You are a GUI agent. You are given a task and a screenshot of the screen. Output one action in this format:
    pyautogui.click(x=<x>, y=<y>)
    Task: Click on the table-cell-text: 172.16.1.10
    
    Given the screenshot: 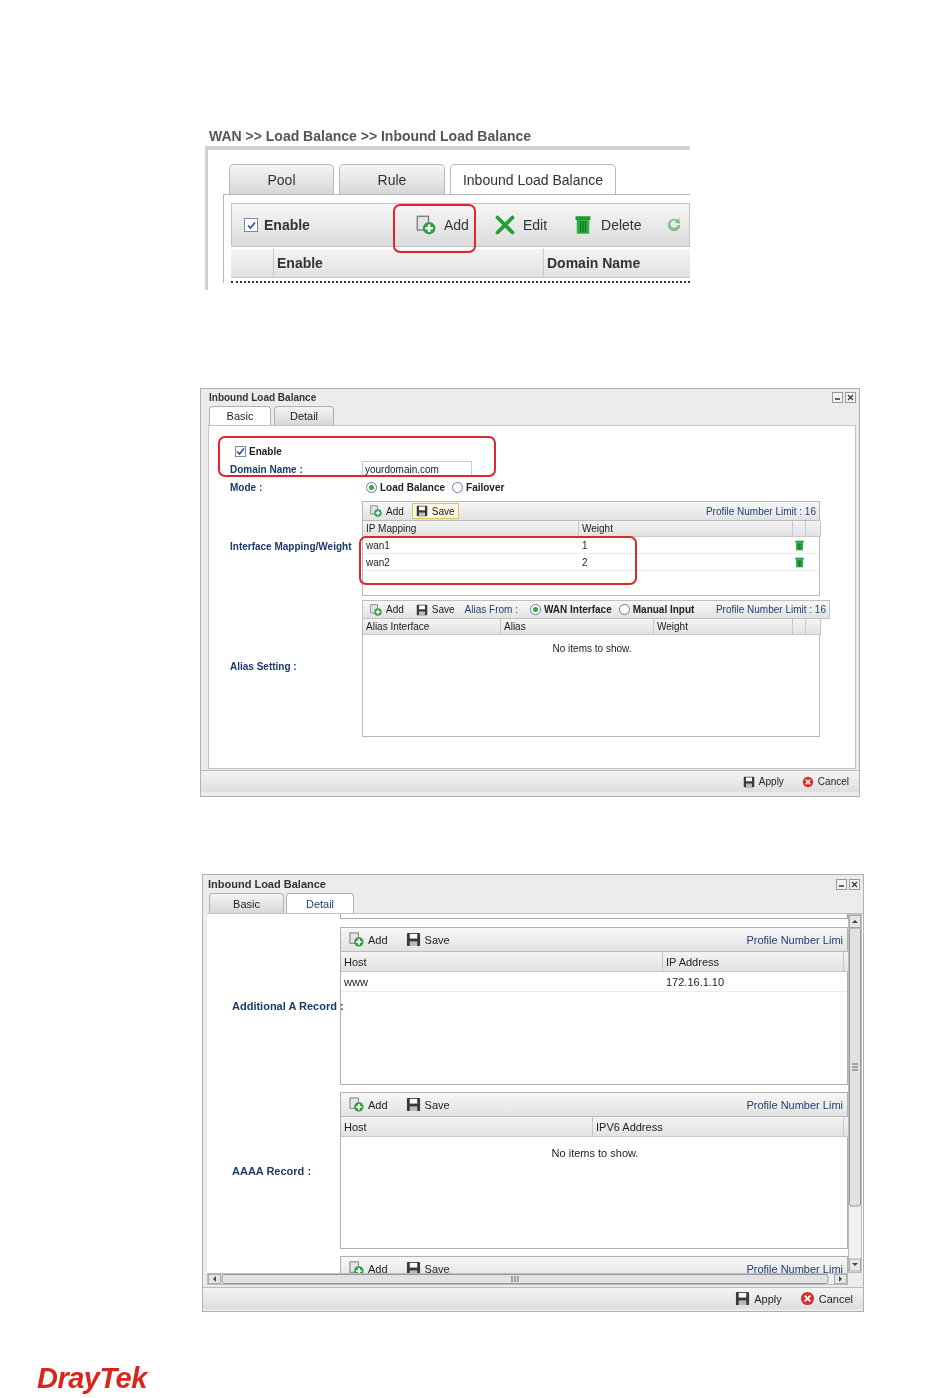 What is the action you would take?
    pyautogui.click(x=695, y=981)
    